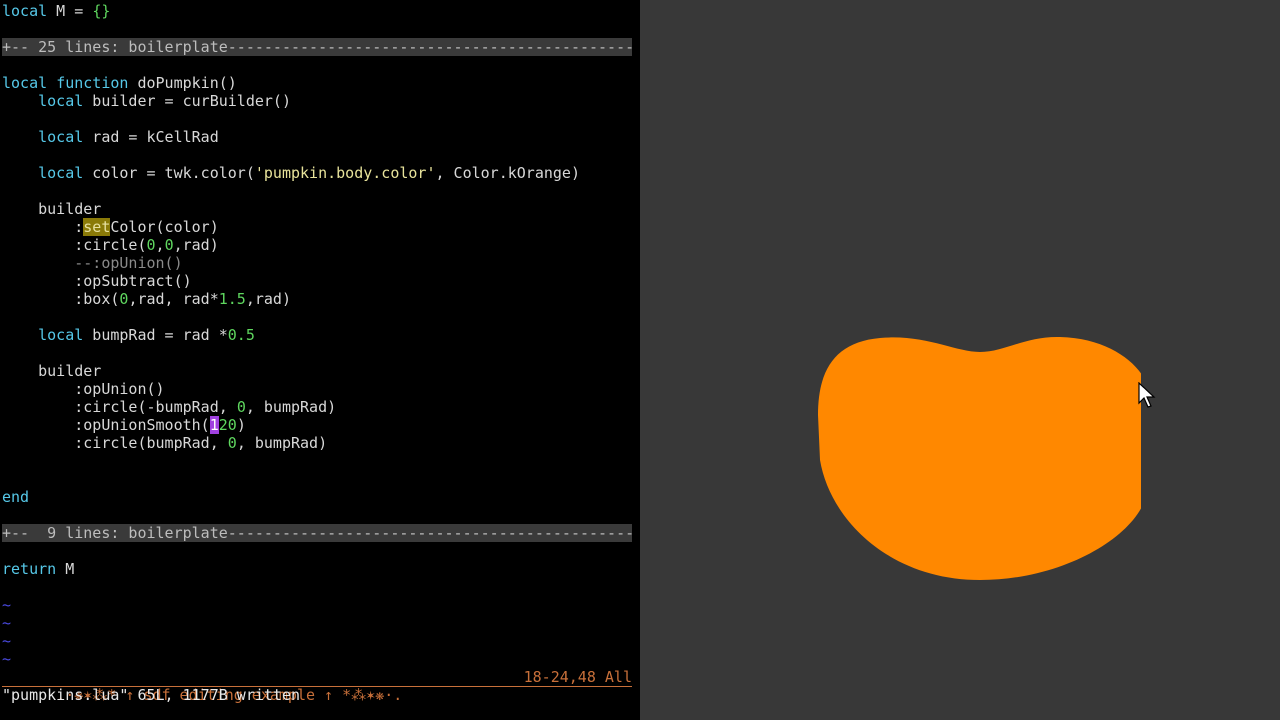 The height and width of the screenshot is (720, 1280). I want to click on code-token: bumpRad = rad *, so click(155, 335).